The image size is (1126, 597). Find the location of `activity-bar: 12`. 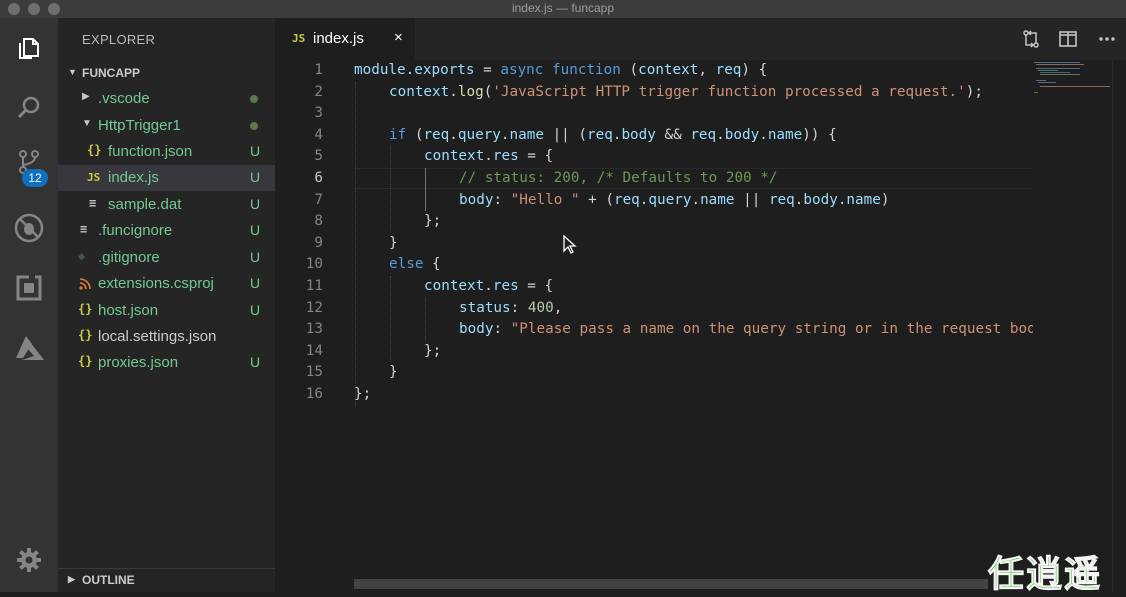

activity-bar: 12 is located at coordinates (29, 305).